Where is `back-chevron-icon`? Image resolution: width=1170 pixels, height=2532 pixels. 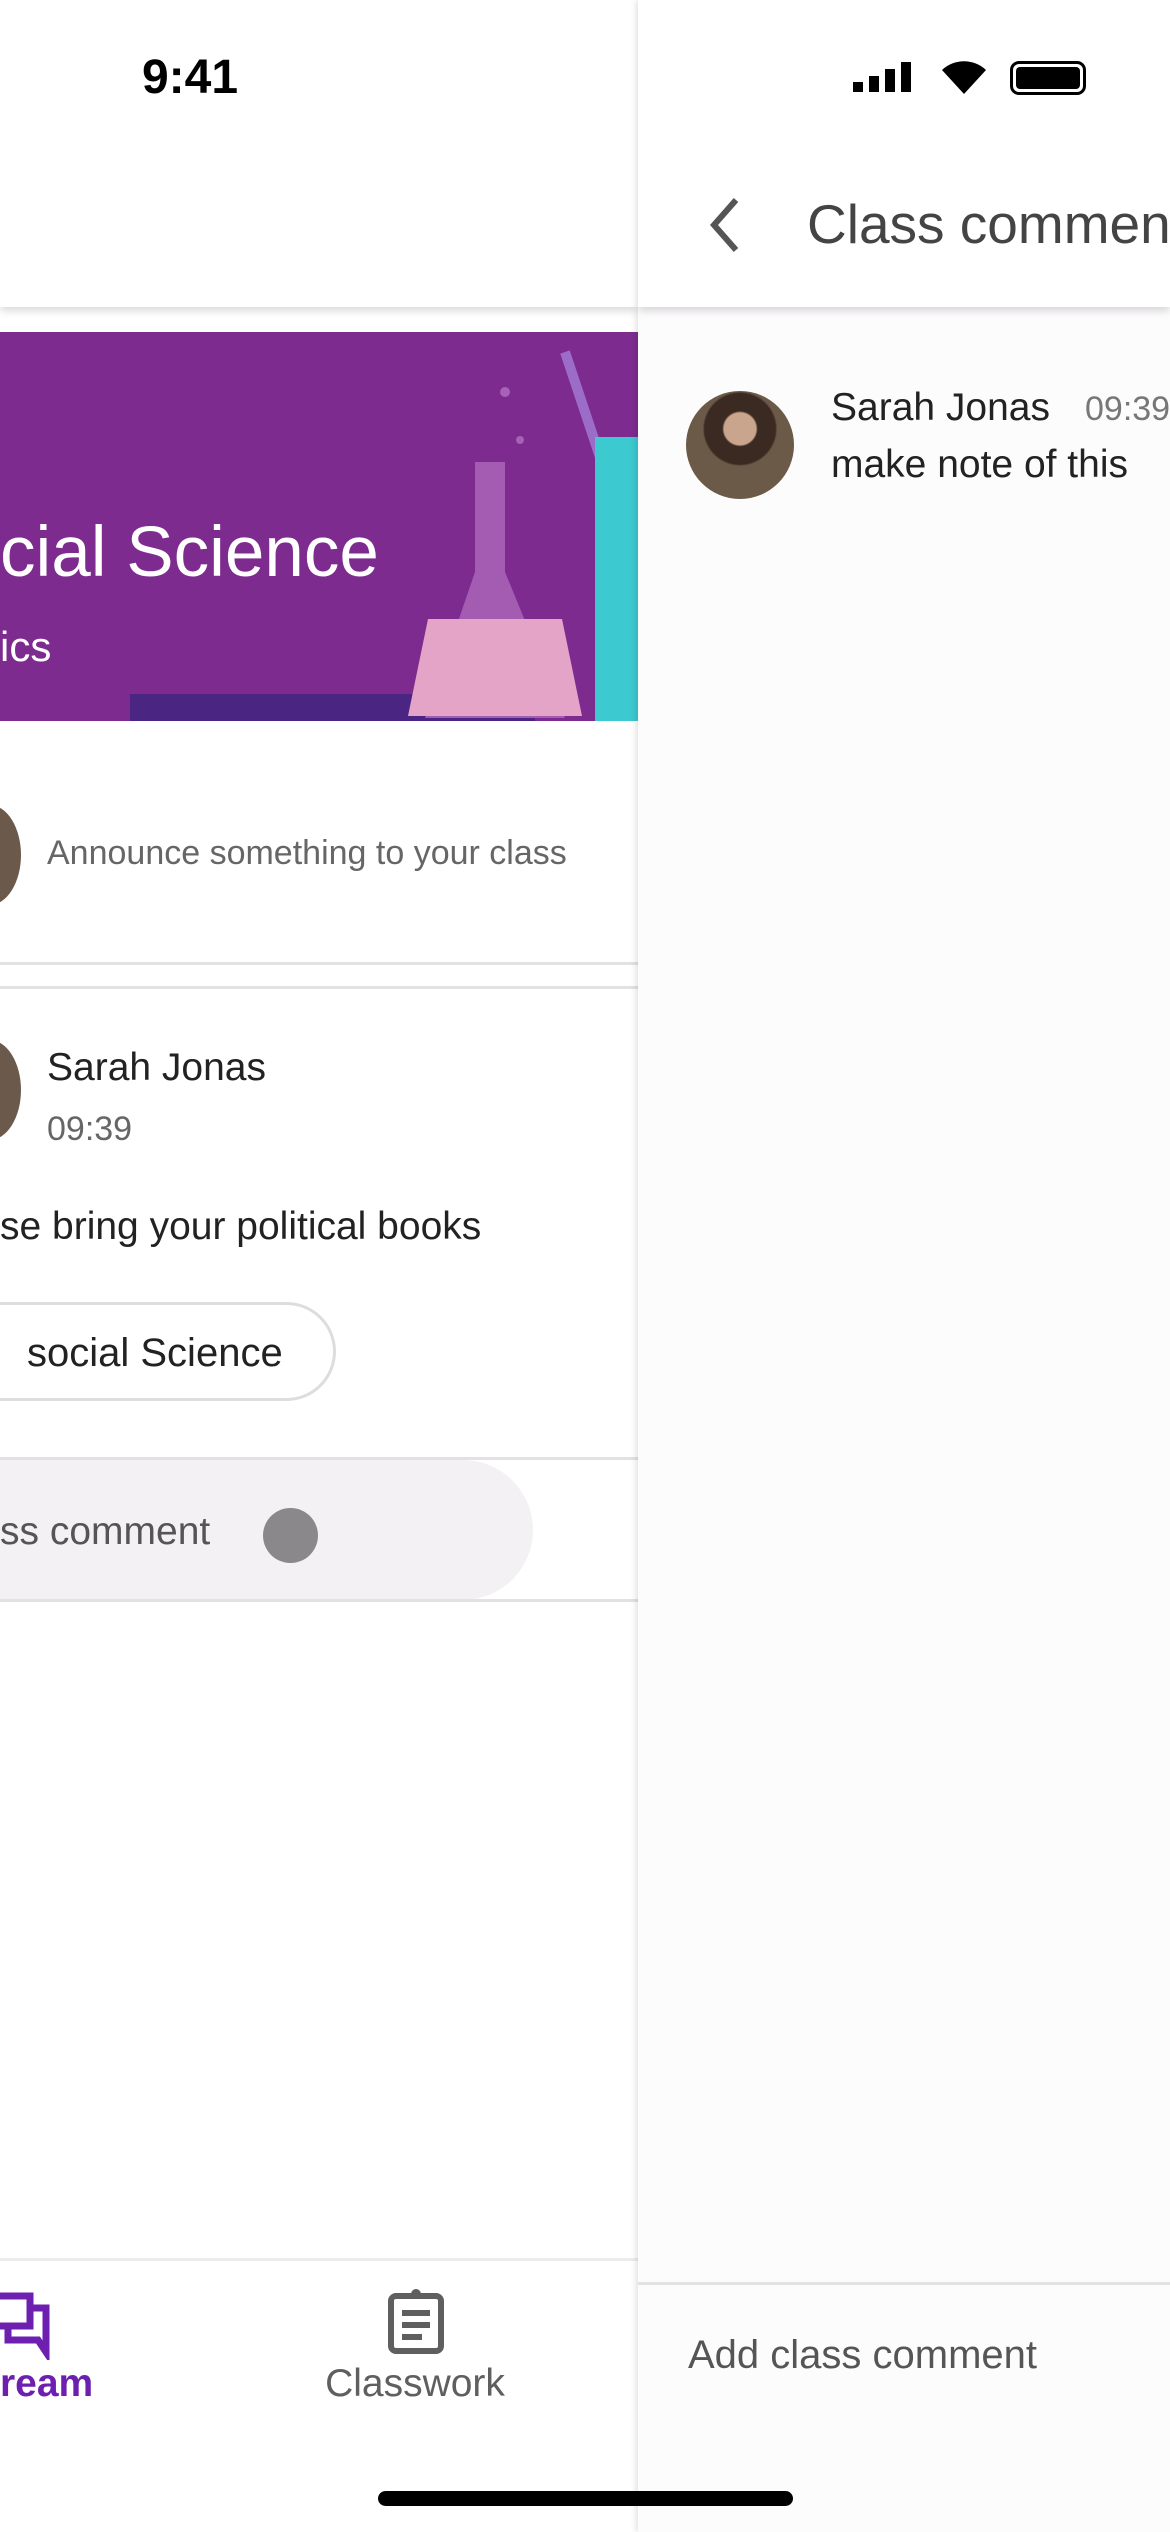 back-chevron-icon is located at coordinates (726, 225).